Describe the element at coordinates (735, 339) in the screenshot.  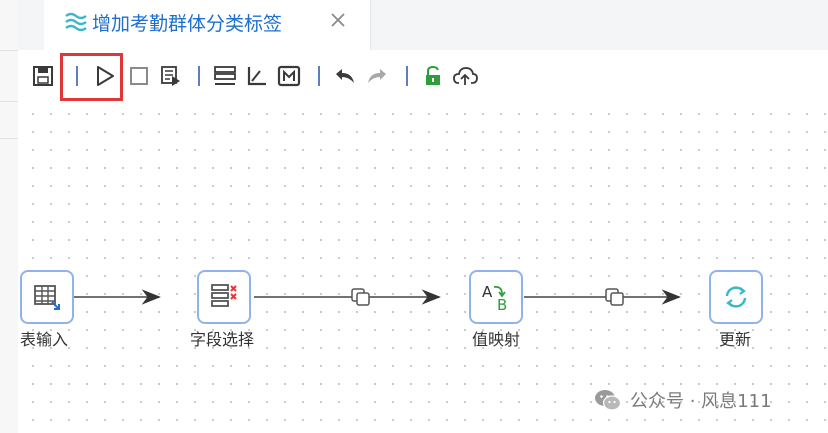
I see `step-label: 更新` at that location.